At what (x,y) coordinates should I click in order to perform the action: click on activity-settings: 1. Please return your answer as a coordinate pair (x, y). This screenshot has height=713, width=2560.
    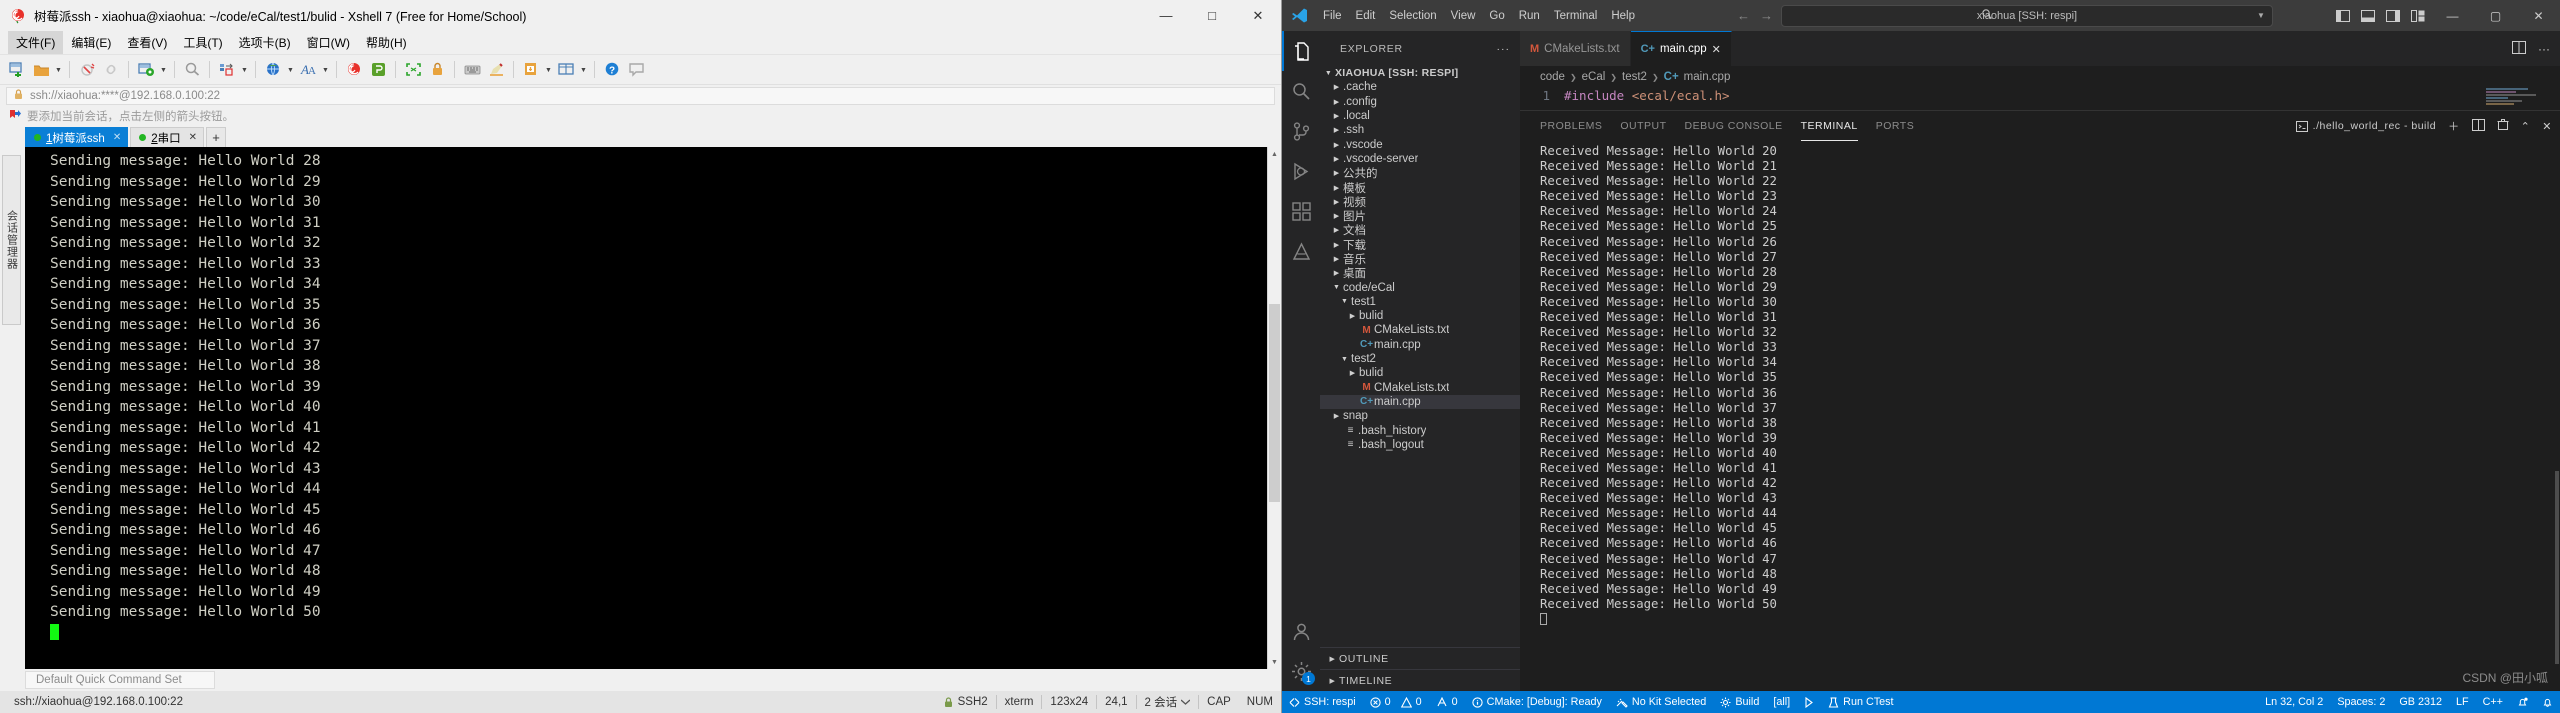
    Looking at the image, I should click on (1301, 671).